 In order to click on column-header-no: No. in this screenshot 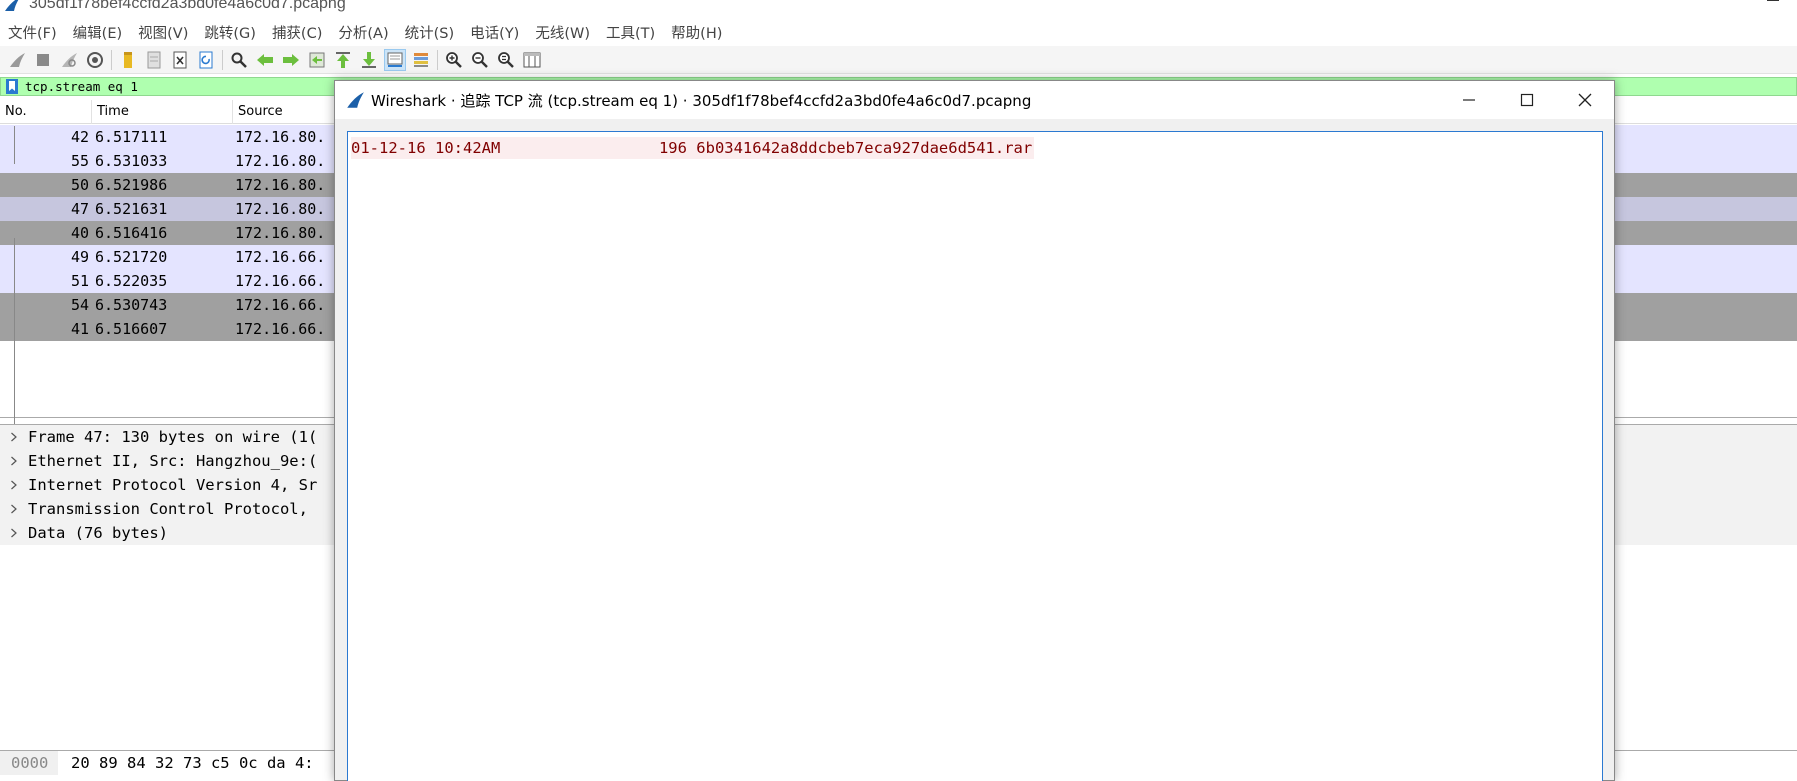, I will do `click(46, 111)`.